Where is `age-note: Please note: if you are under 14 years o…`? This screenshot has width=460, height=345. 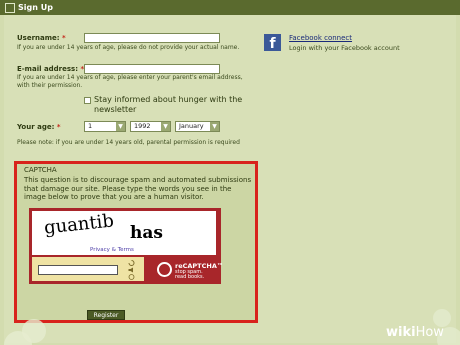
age-note: Please note: if you are under 14 years o… is located at coordinates (128, 142).